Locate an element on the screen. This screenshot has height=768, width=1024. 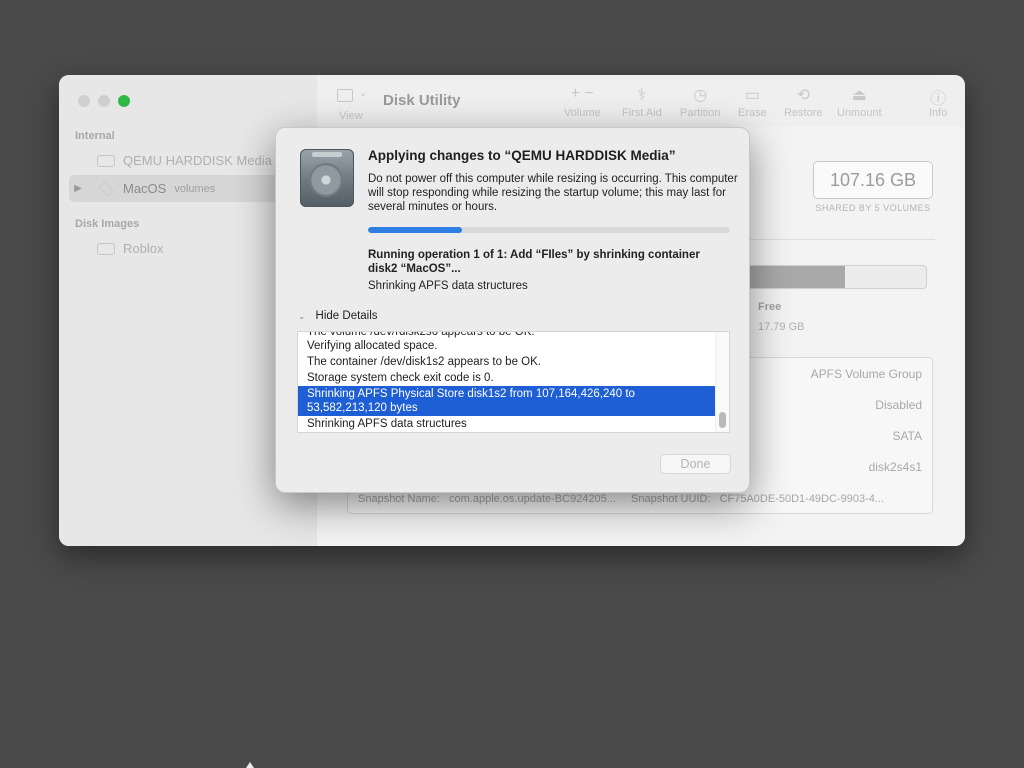
view-label: View is located at coordinates (351, 116).